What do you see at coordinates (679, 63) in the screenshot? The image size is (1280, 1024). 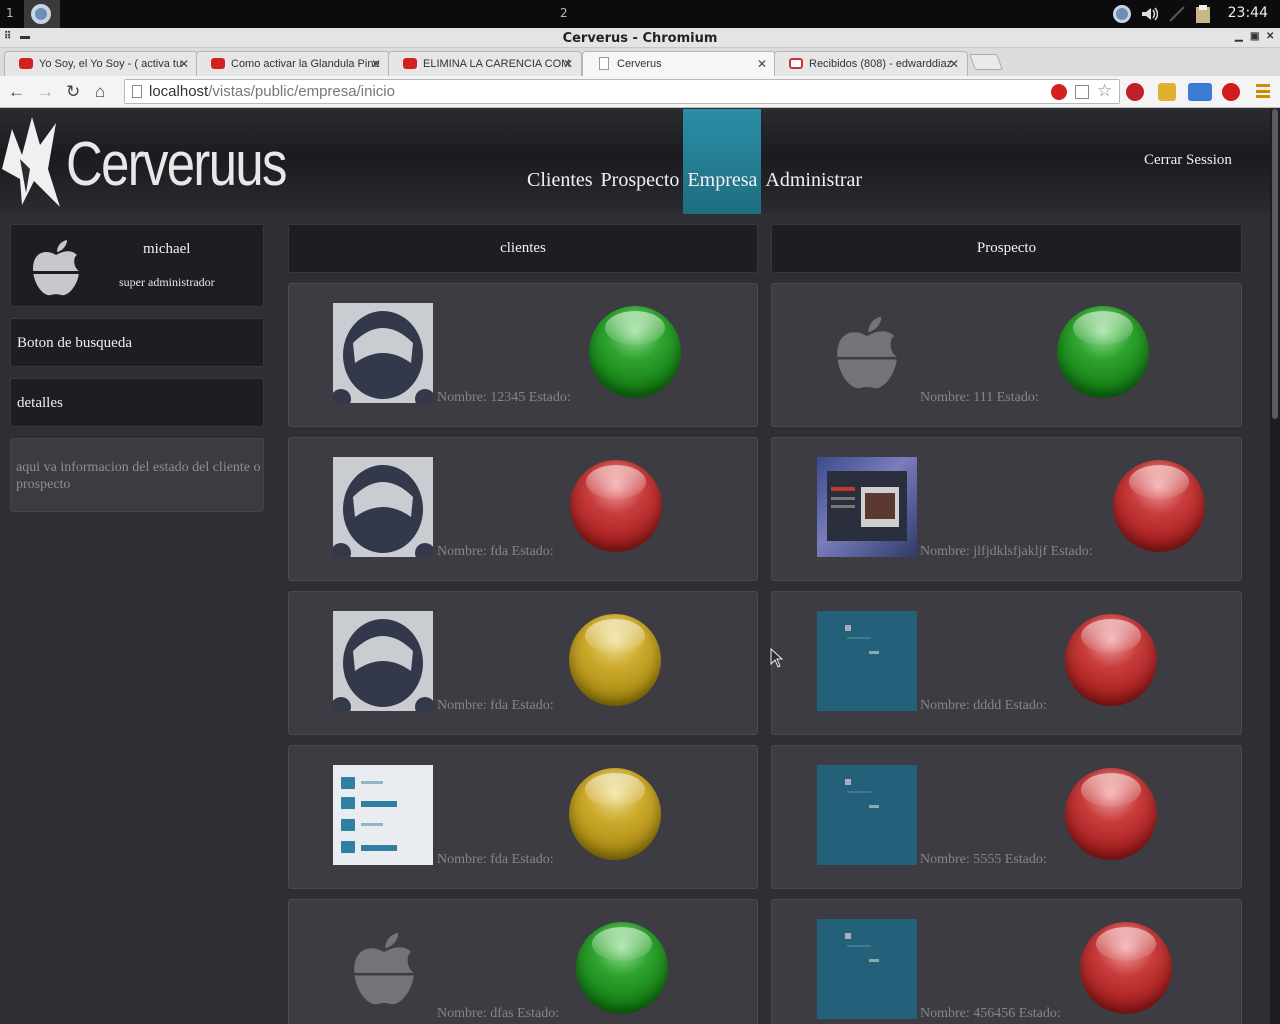 I see `tab-4-active: Cerverus ✕` at bounding box center [679, 63].